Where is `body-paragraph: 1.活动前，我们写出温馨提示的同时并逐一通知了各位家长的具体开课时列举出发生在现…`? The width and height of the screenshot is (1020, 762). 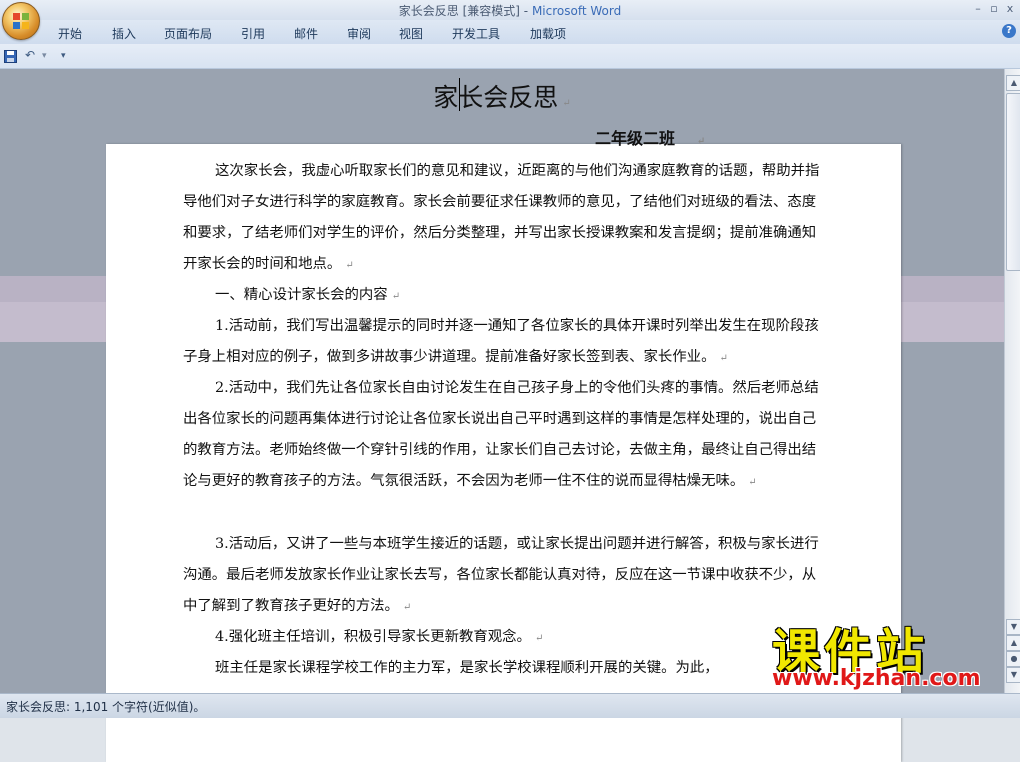
body-paragraph: 1.活动前，我们写出温馨提示的同时并逐一通知了各位家长的具体开课时列举出发生在现… is located at coordinates (505, 342).